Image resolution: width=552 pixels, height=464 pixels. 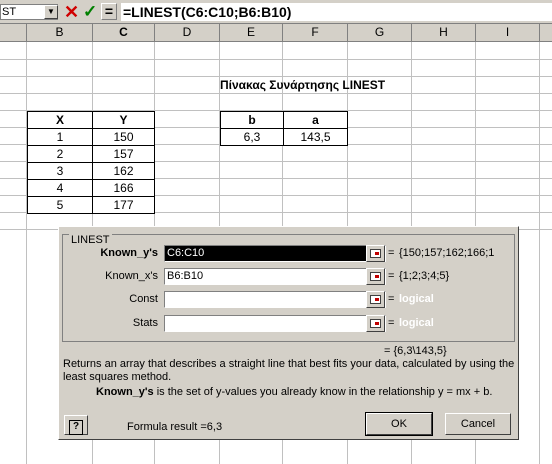 I want to click on argument-name: Known_y's, so click(x=125, y=392).